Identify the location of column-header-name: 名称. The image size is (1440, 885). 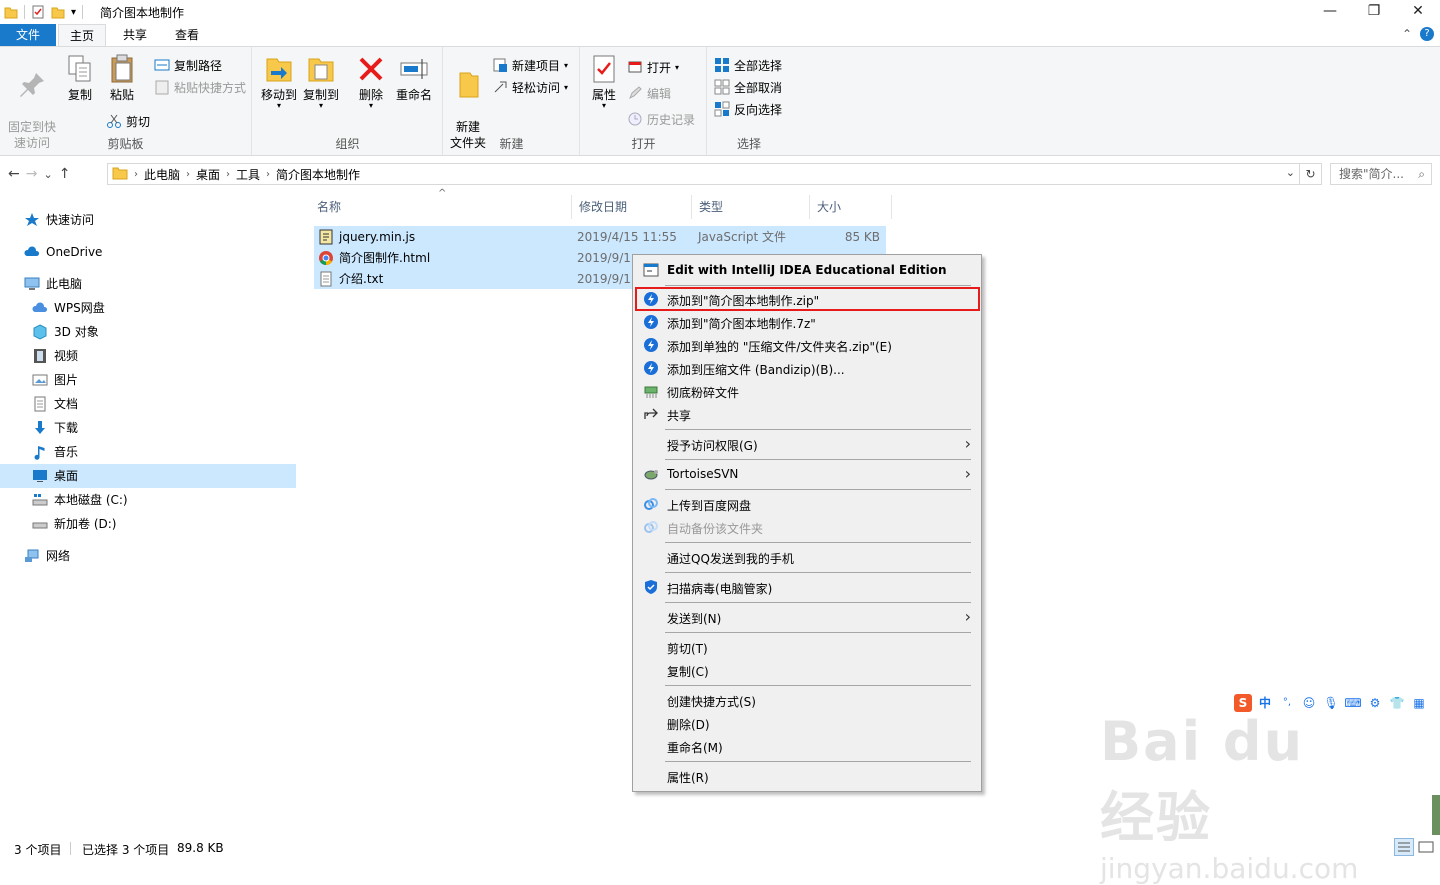
(441, 207).